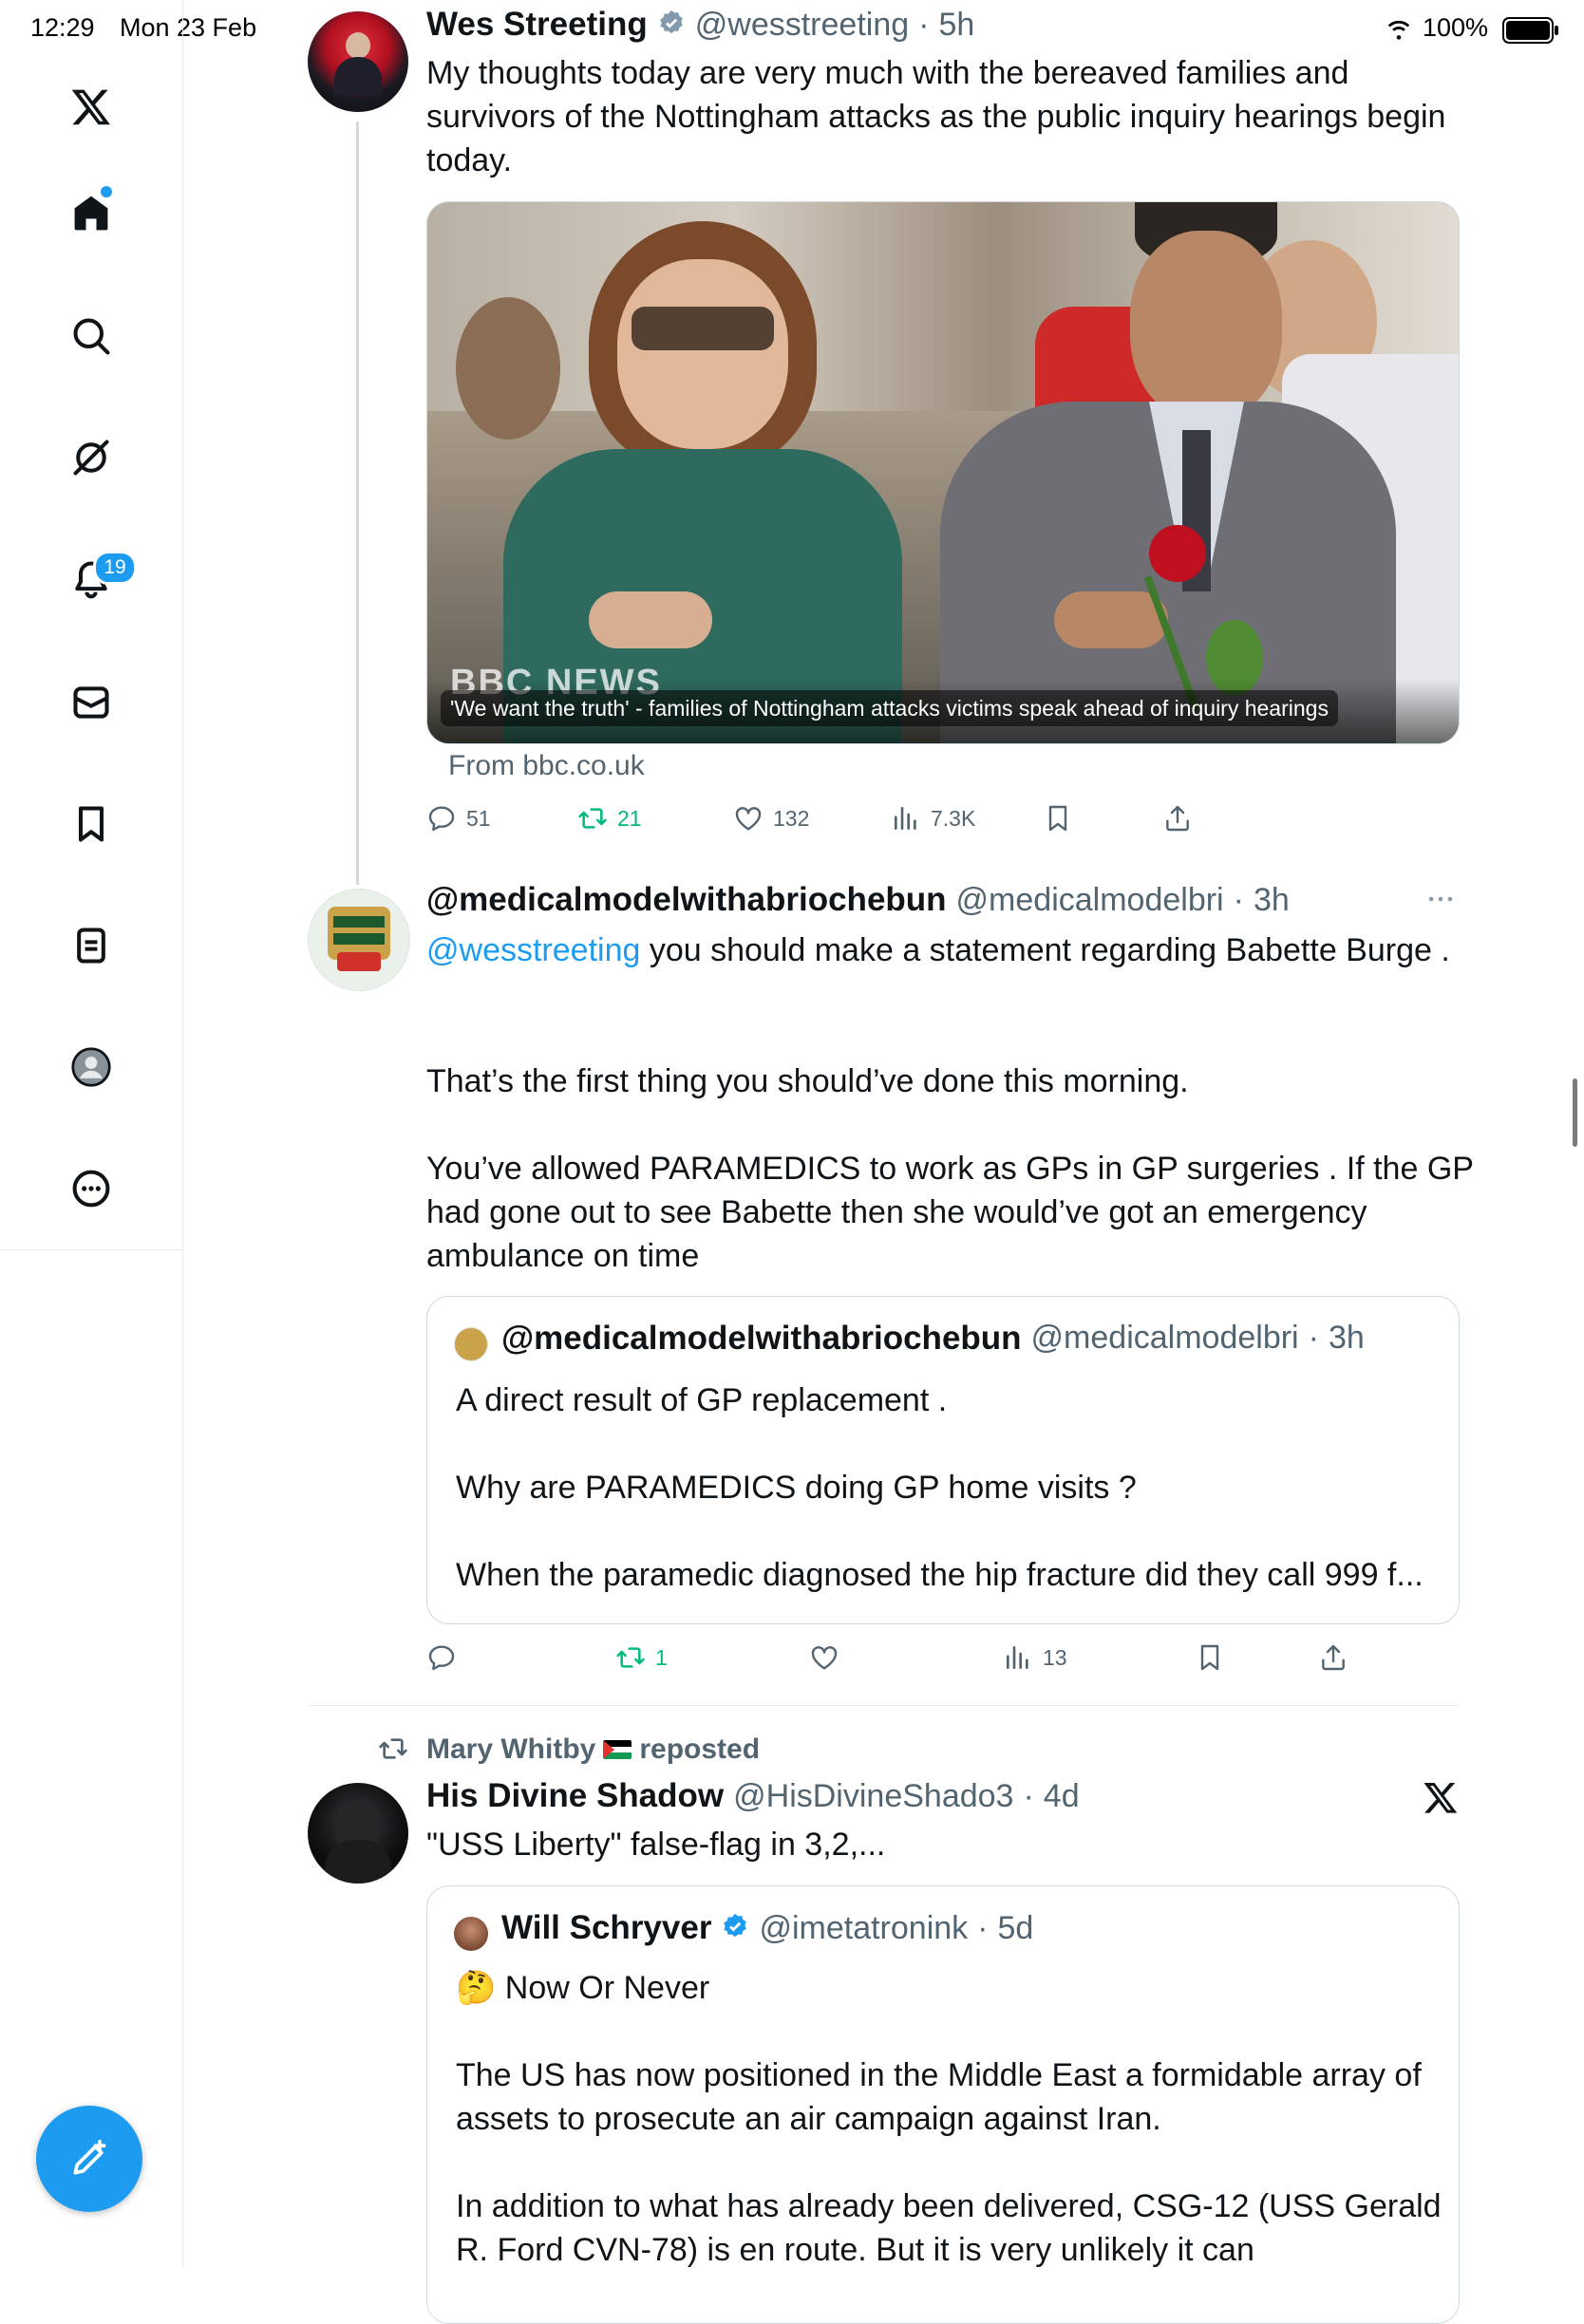  I want to click on link-card-source: From bbc.co.uk, so click(546, 766).